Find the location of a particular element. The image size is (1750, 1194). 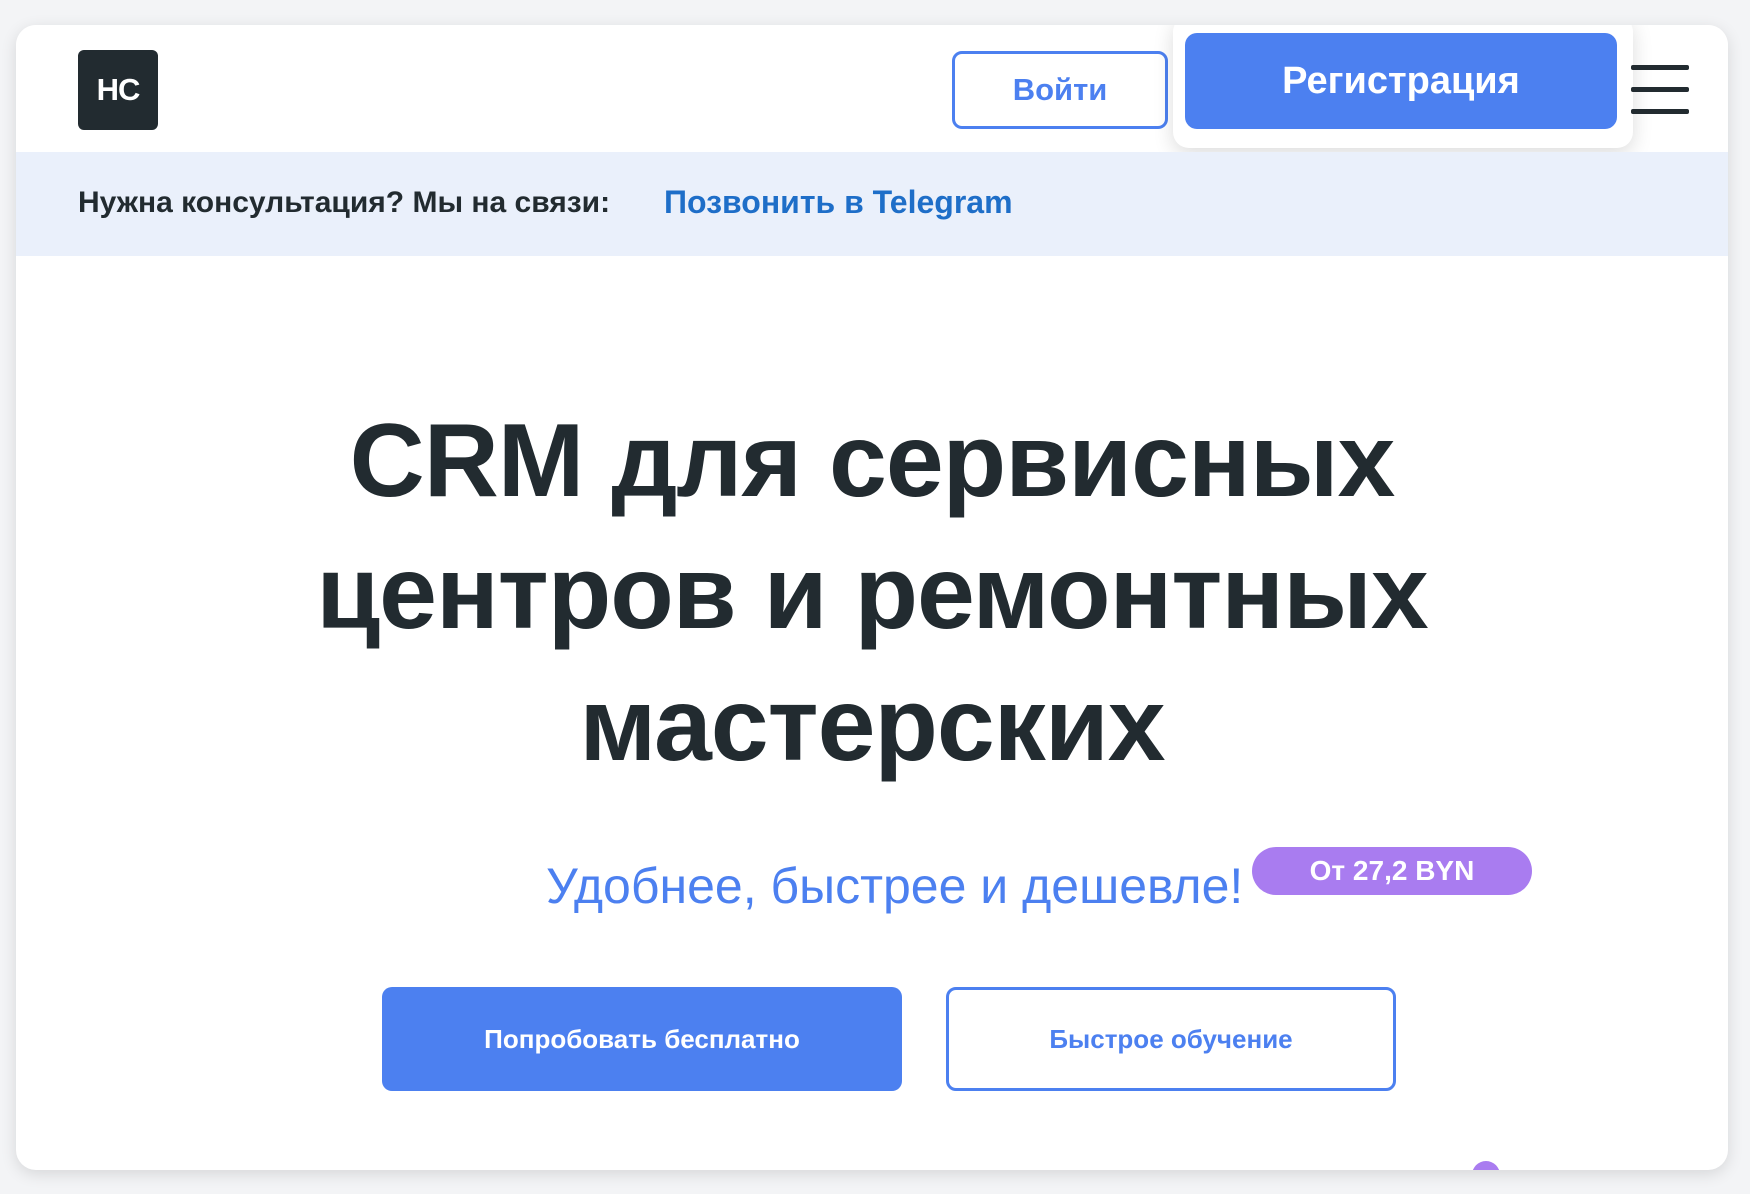

hamburger-menu-icon is located at coordinates (1660, 90).